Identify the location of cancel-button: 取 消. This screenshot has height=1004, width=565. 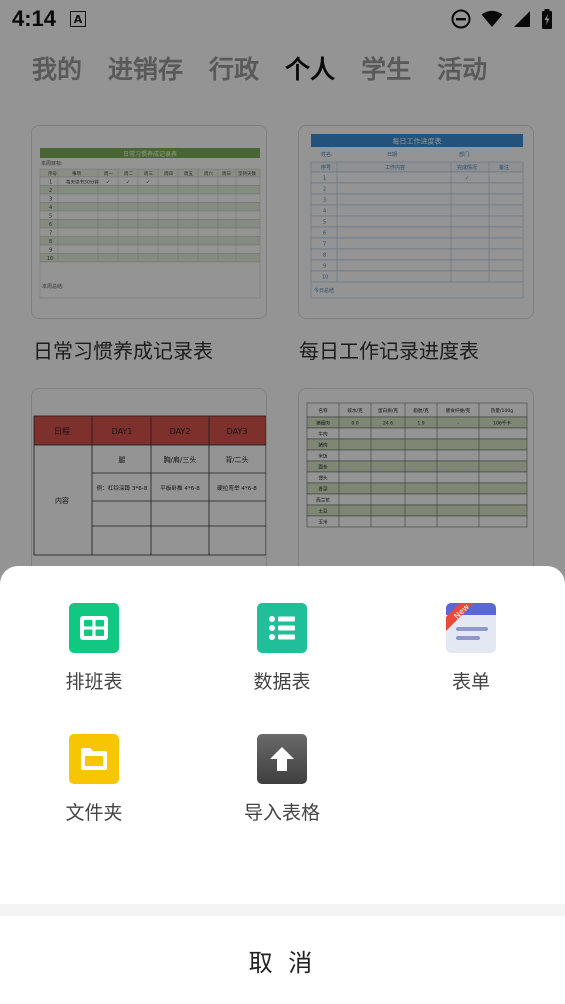
(282, 960).